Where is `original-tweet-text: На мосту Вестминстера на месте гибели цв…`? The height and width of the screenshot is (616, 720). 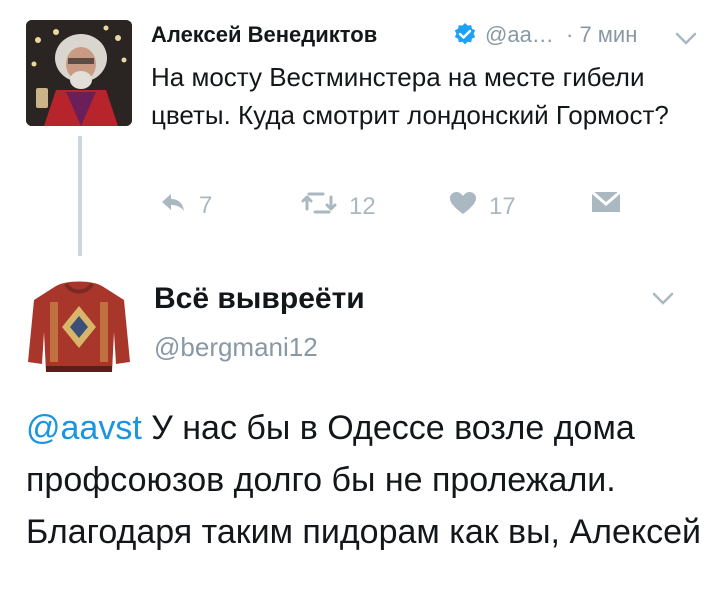
original-tweet-text: На мосту Вестминстера на месте гибели цв… is located at coordinates (410, 96).